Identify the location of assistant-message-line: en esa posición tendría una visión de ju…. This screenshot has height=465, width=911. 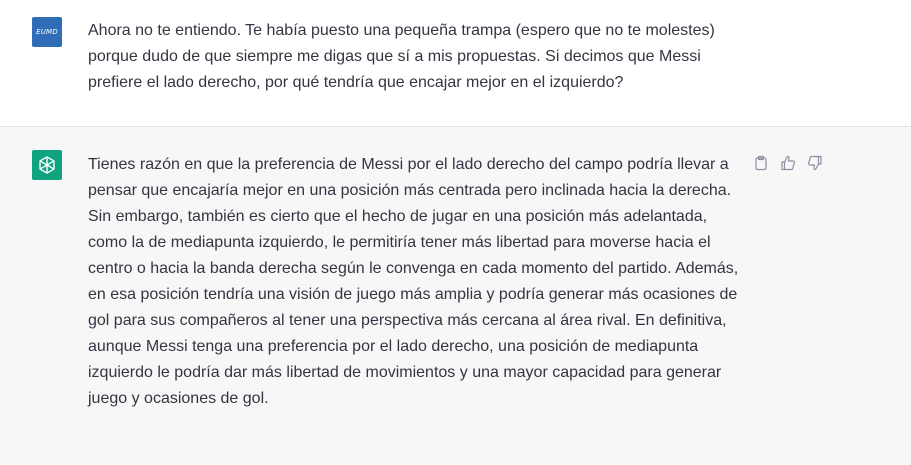
(413, 294).